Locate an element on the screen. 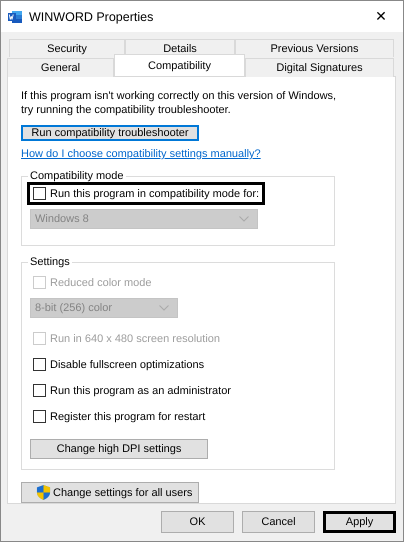 The width and height of the screenshot is (404, 542). change-settings-button: Change settings for all users is located at coordinates (110, 492).